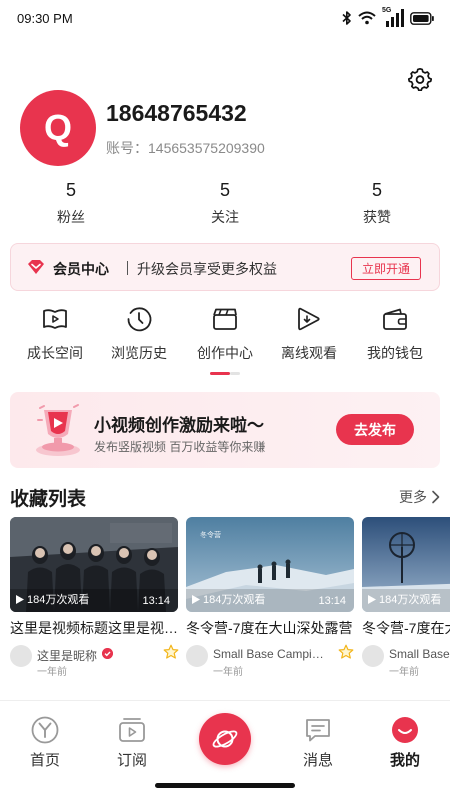 This screenshot has width=450, height=800. I want to click on svg-text: 冬令营, so click(210, 534).